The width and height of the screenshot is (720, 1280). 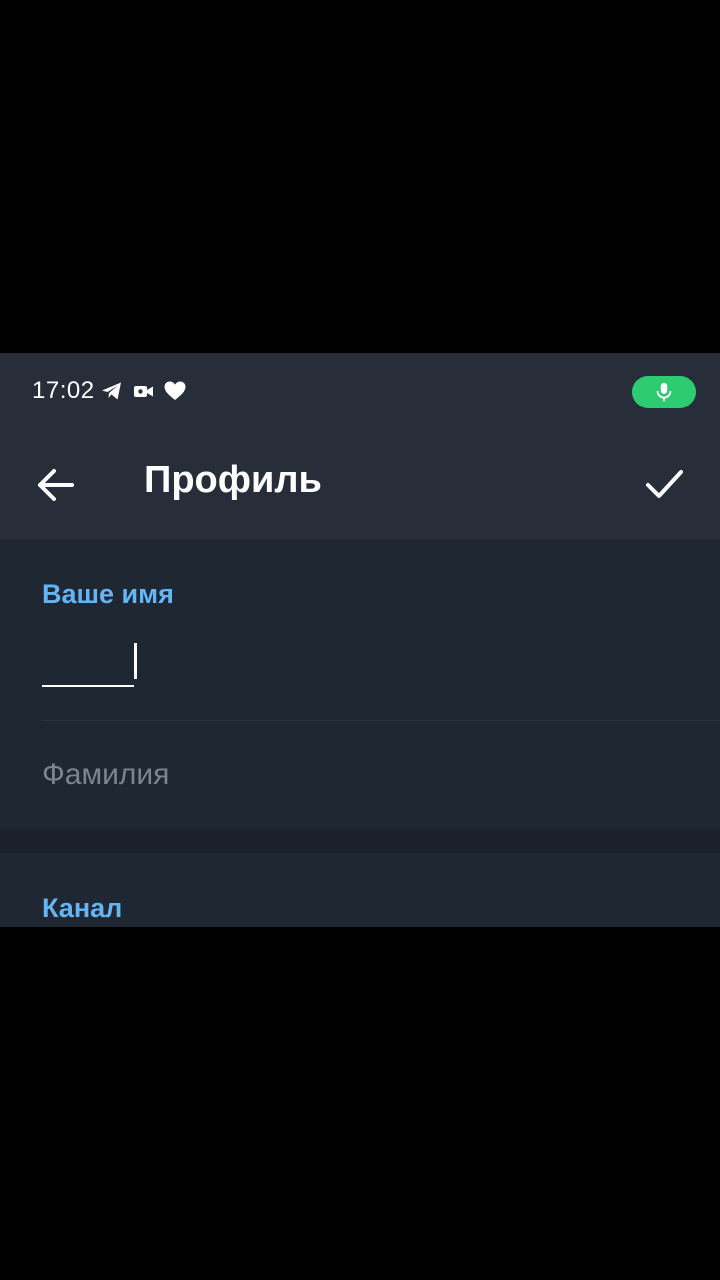 What do you see at coordinates (381, 720) in the screenshot?
I see `field-divider` at bounding box center [381, 720].